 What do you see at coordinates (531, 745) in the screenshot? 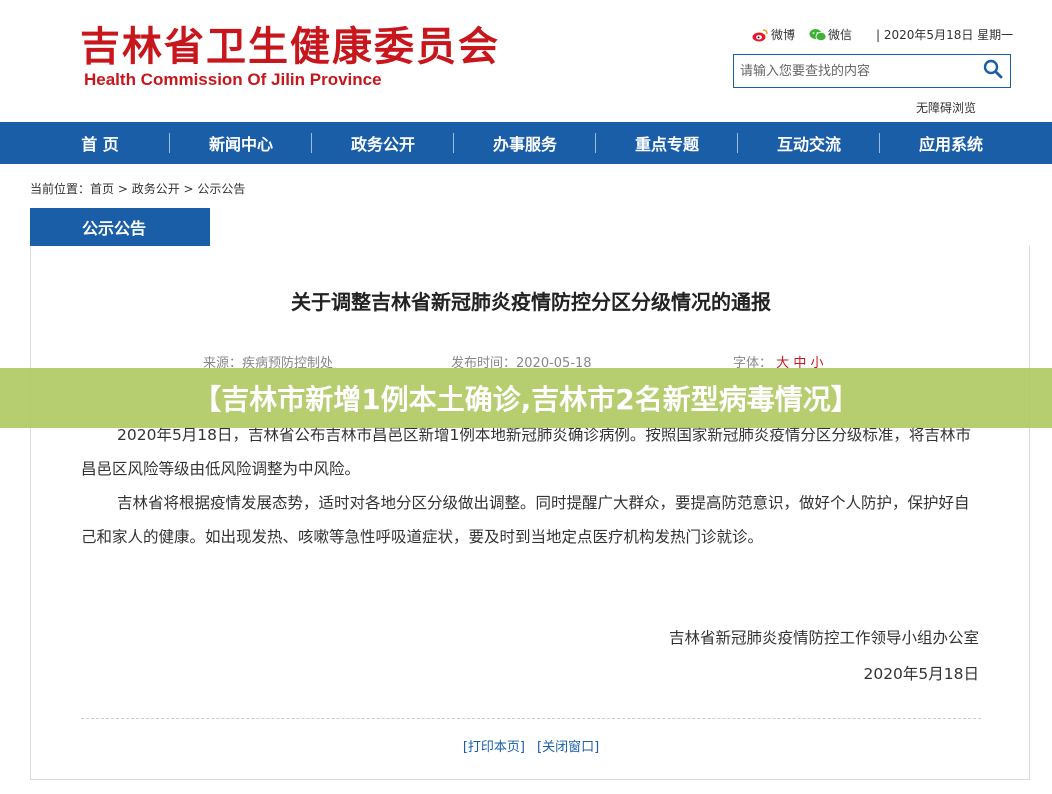
I see `article-actions: [打印本页] [关闭窗口]` at bounding box center [531, 745].